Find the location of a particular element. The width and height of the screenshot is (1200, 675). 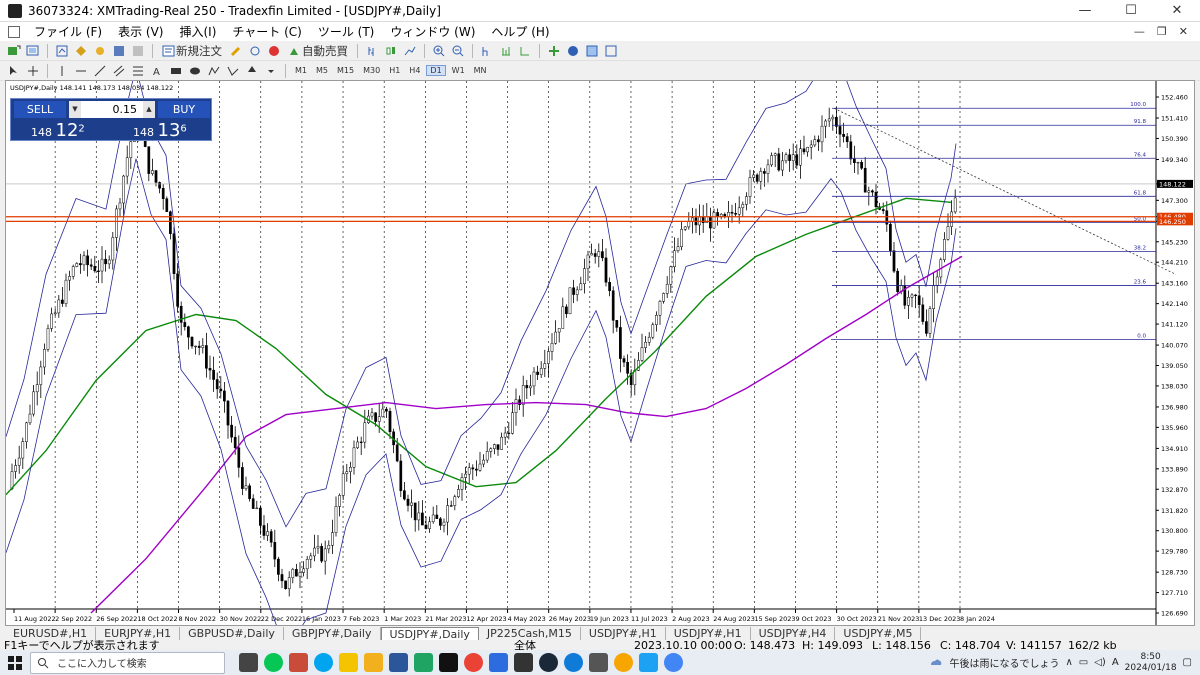

arrows-icon is located at coordinates (252, 71).